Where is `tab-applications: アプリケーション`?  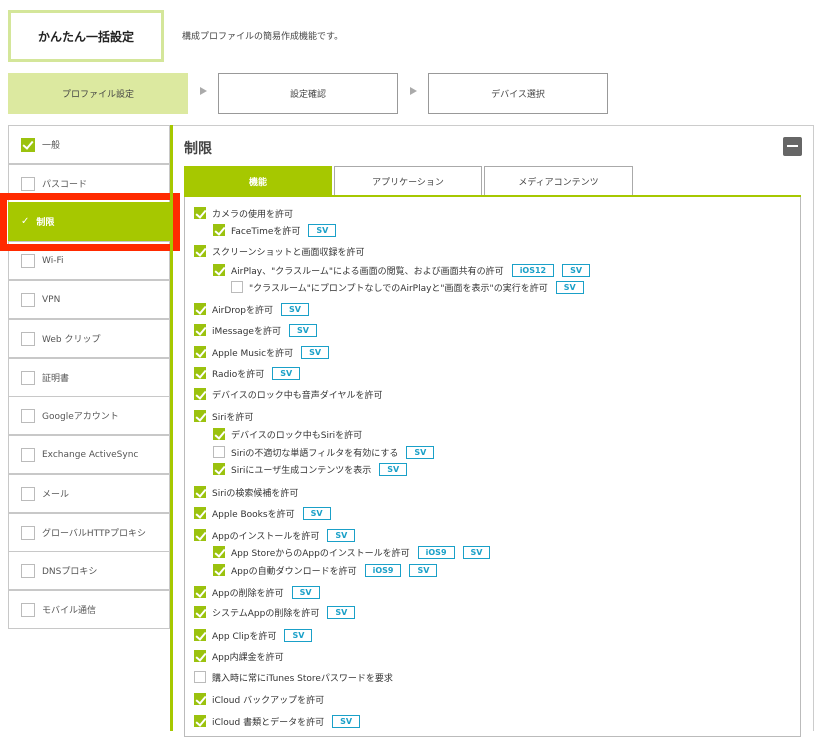 tab-applications: アプリケーション is located at coordinates (408, 181).